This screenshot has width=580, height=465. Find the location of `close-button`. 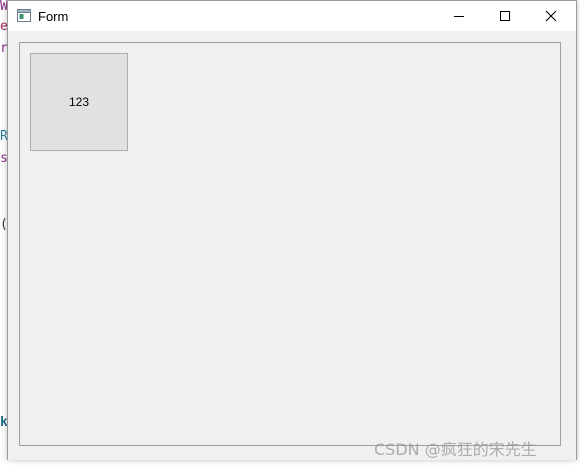

close-button is located at coordinates (551, 16).